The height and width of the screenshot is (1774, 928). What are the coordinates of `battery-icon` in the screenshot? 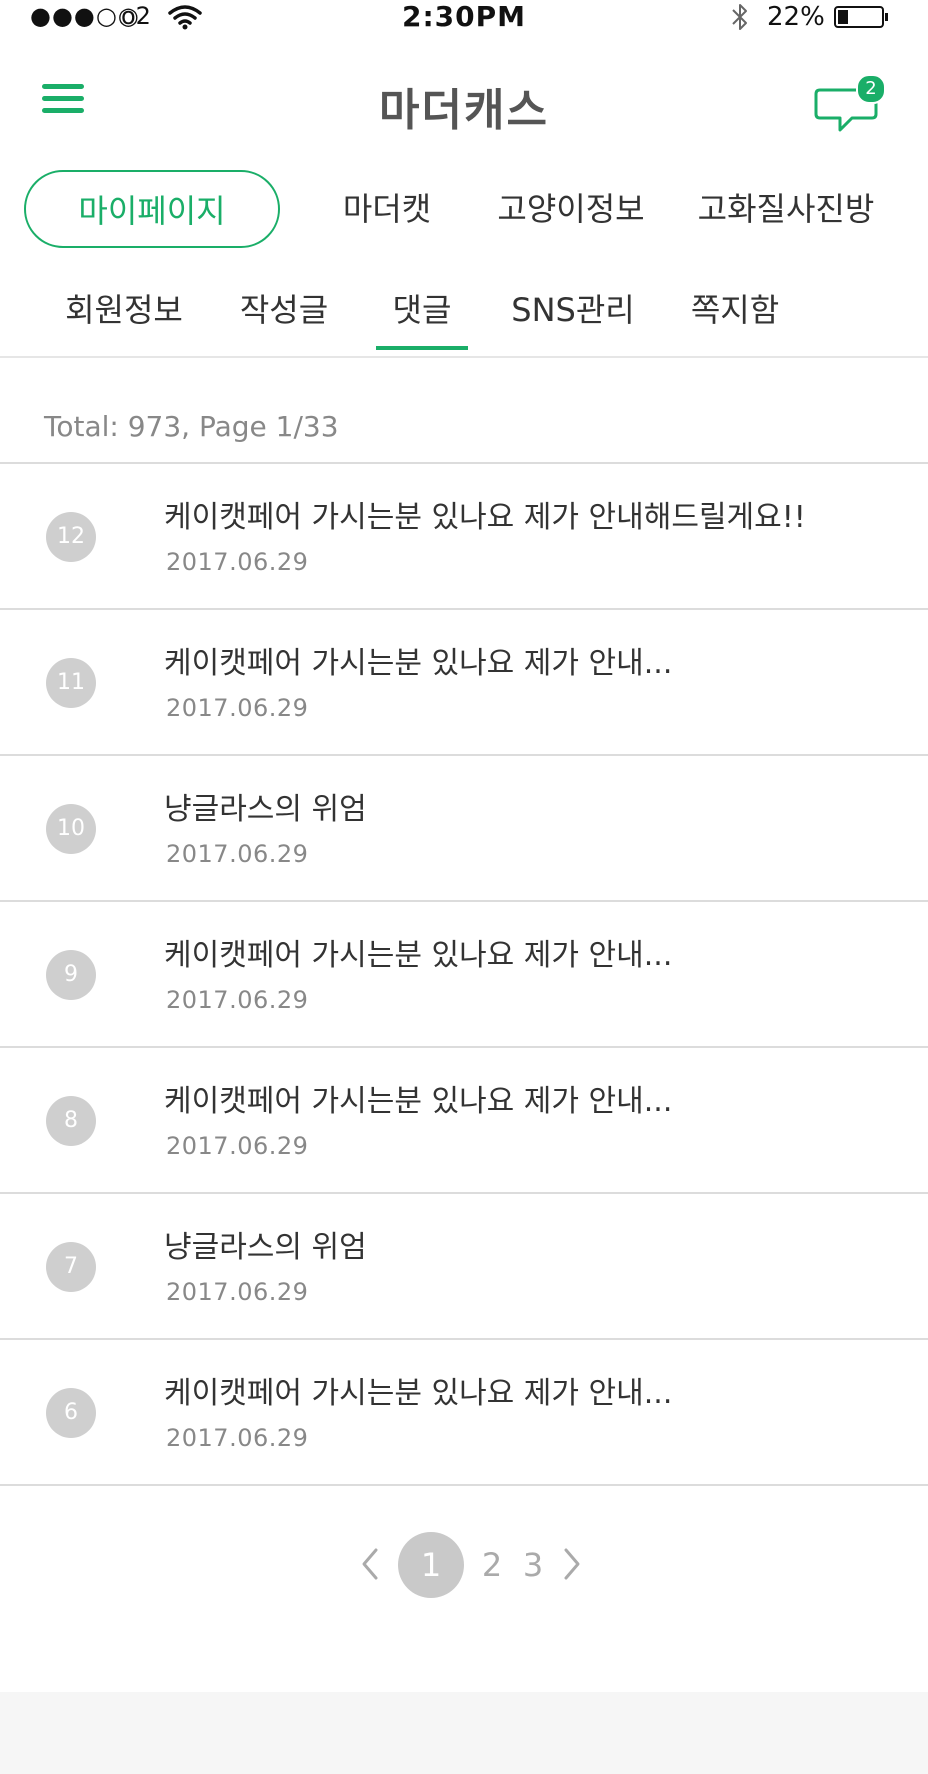 It's located at (861, 17).